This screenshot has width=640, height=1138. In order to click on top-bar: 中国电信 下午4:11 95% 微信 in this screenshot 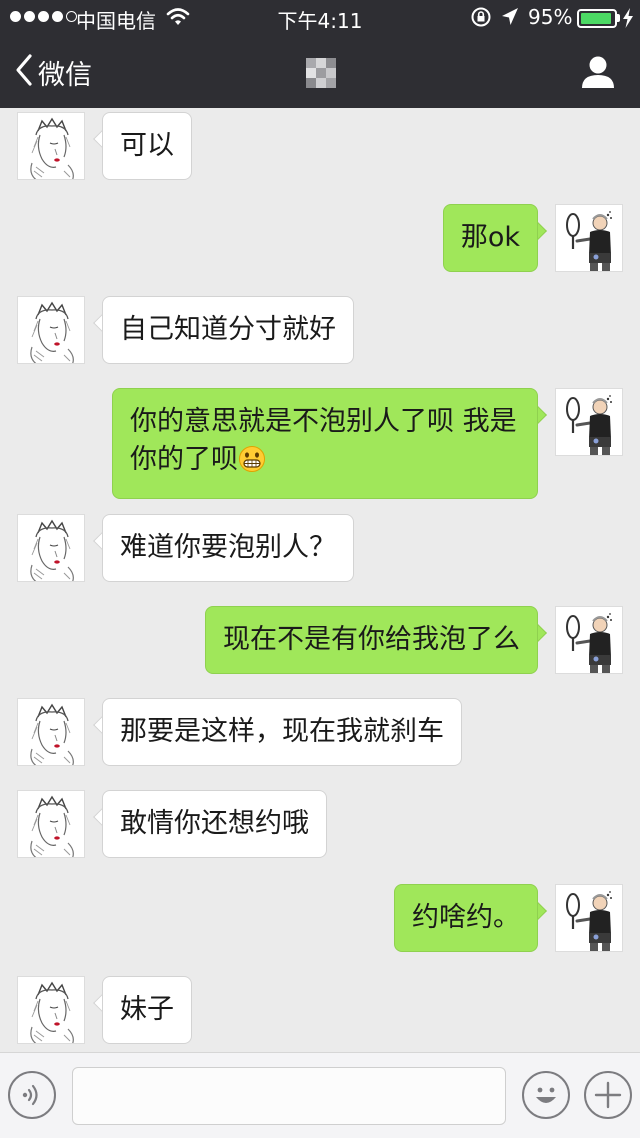, I will do `click(320, 54)`.